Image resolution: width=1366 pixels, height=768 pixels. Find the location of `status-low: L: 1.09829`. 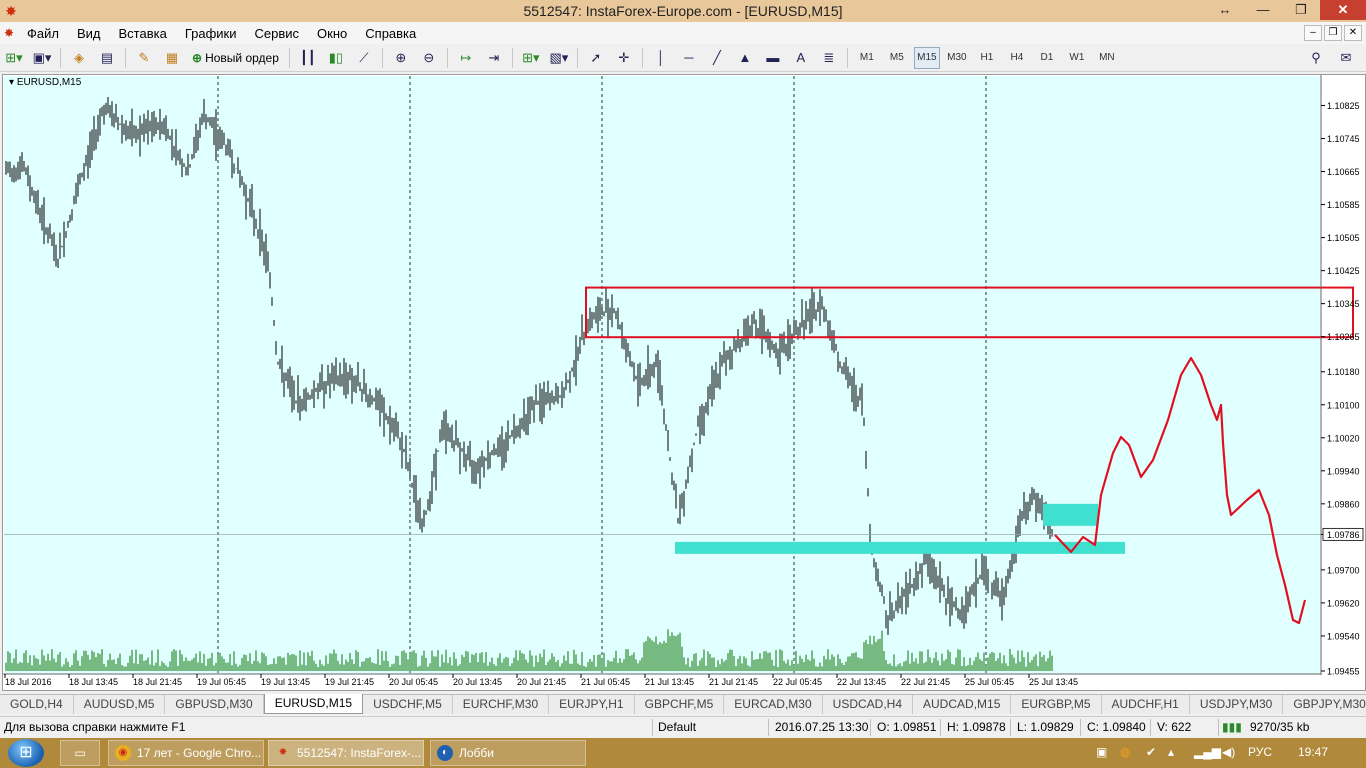

status-low: L: 1.09829 is located at coordinates (1045, 727).